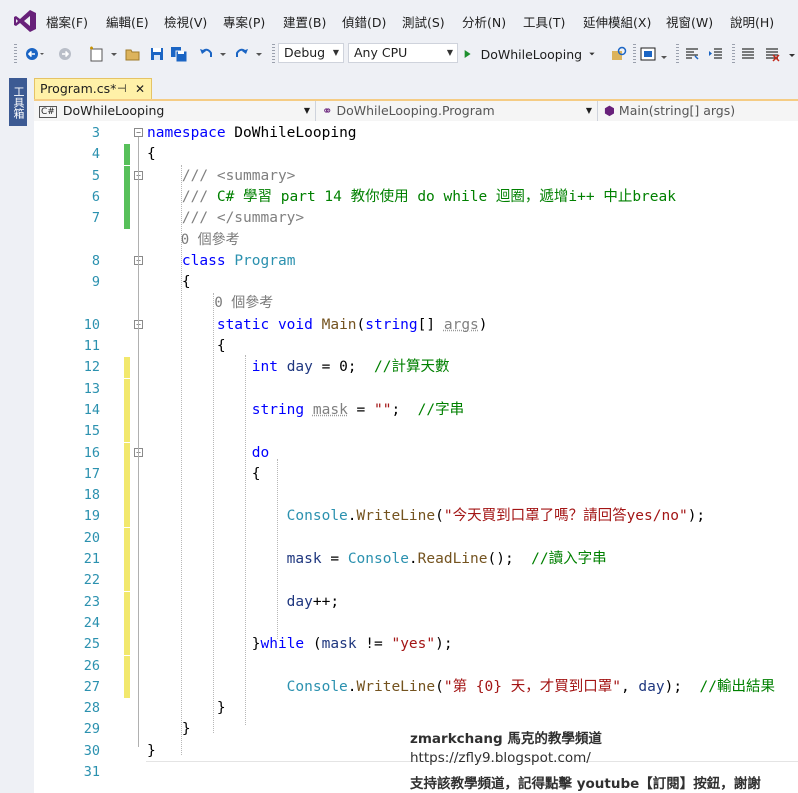  What do you see at coordinates (244, 21) in the screenshot?
I see `menu-item-3: 專案(P)` at bounding box center [244, 21].